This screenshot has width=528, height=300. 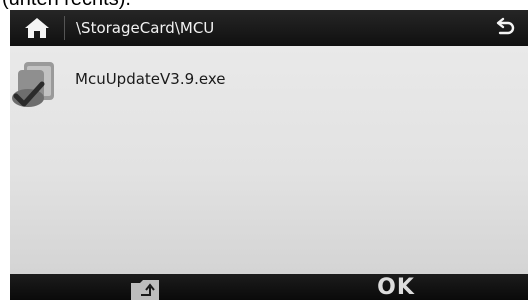 I want to click on home-button, so click(x=37, y=28).